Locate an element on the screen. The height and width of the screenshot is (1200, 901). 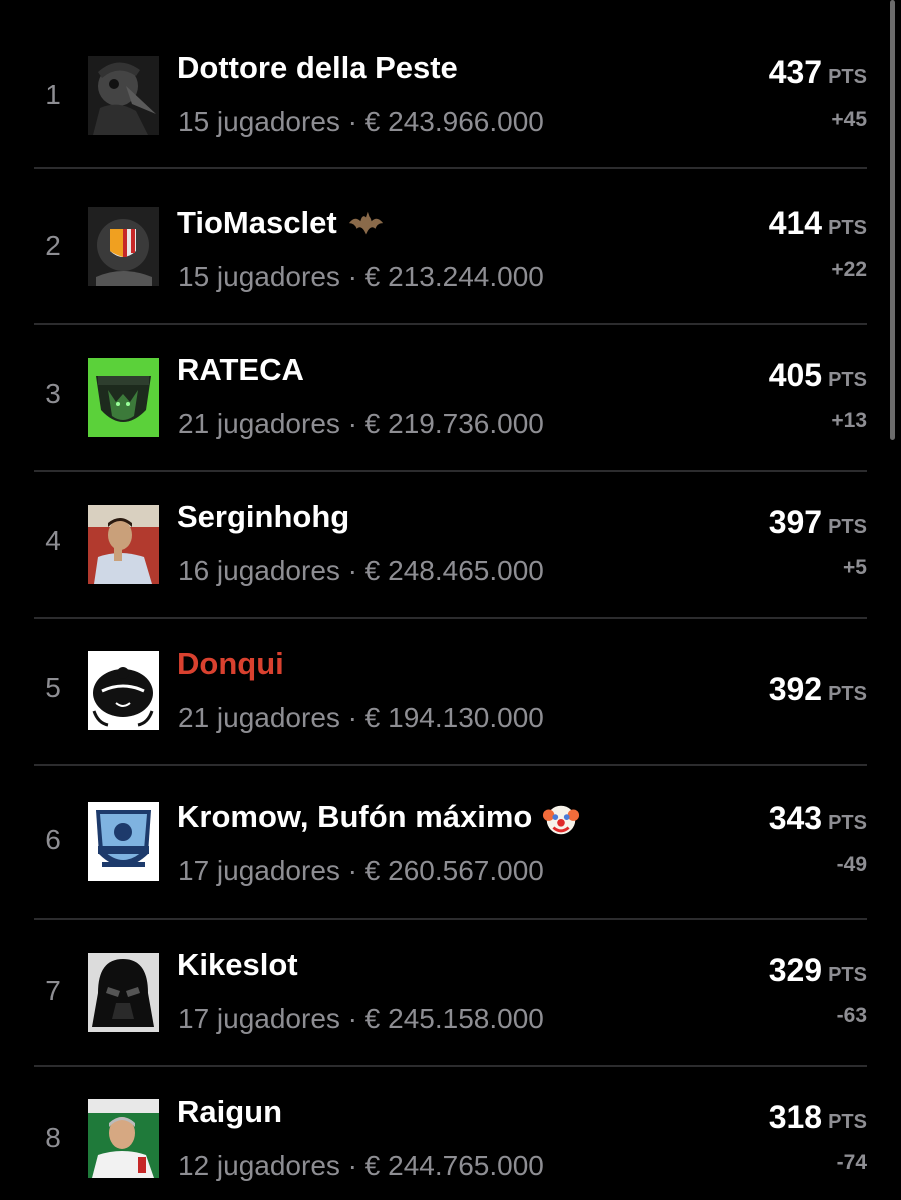
points: 397 PTS is located at coordinates (818, 522).